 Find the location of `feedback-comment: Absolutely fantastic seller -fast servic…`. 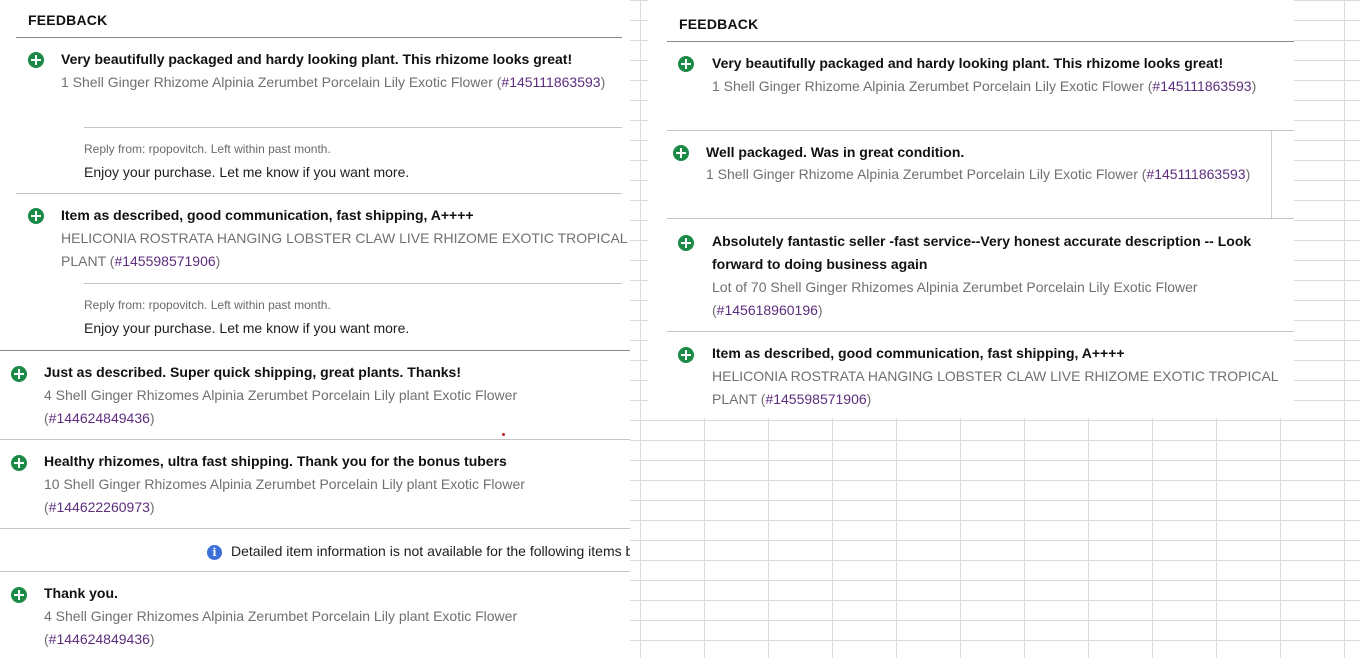

feedback-comment: Absolutely fantastic seller -fast servic… is located at coordinates (982, 241).